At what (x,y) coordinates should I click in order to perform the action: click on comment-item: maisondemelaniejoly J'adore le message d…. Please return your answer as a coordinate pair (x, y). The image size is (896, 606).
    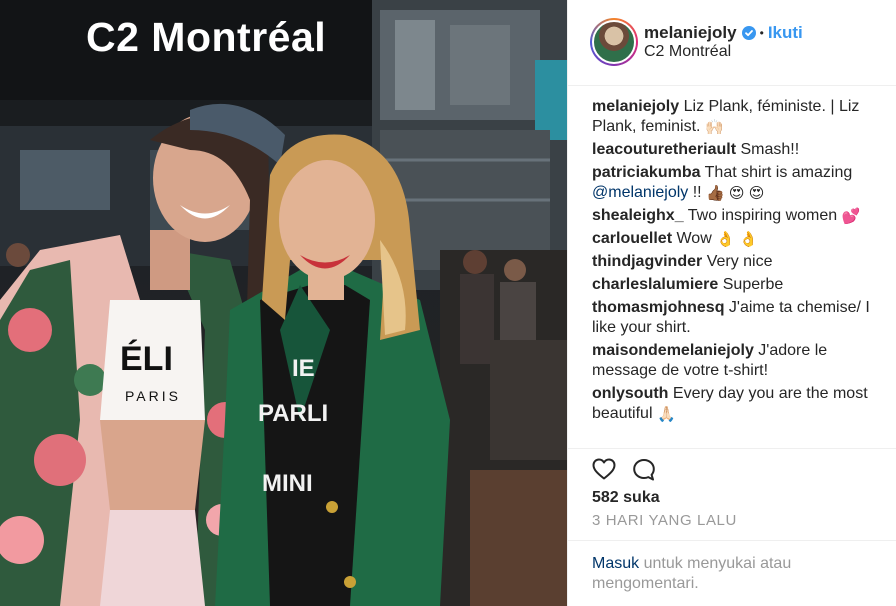
    Looking at the image, I should click on (737, 361).